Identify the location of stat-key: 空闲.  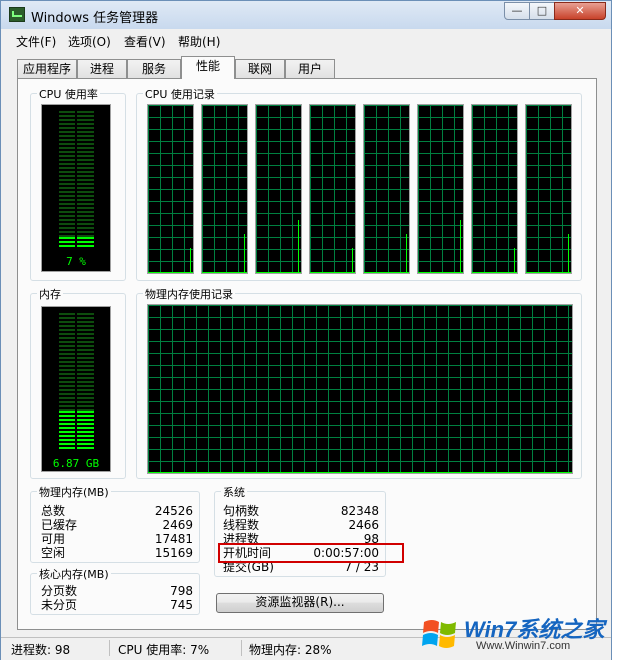
(53, 553).